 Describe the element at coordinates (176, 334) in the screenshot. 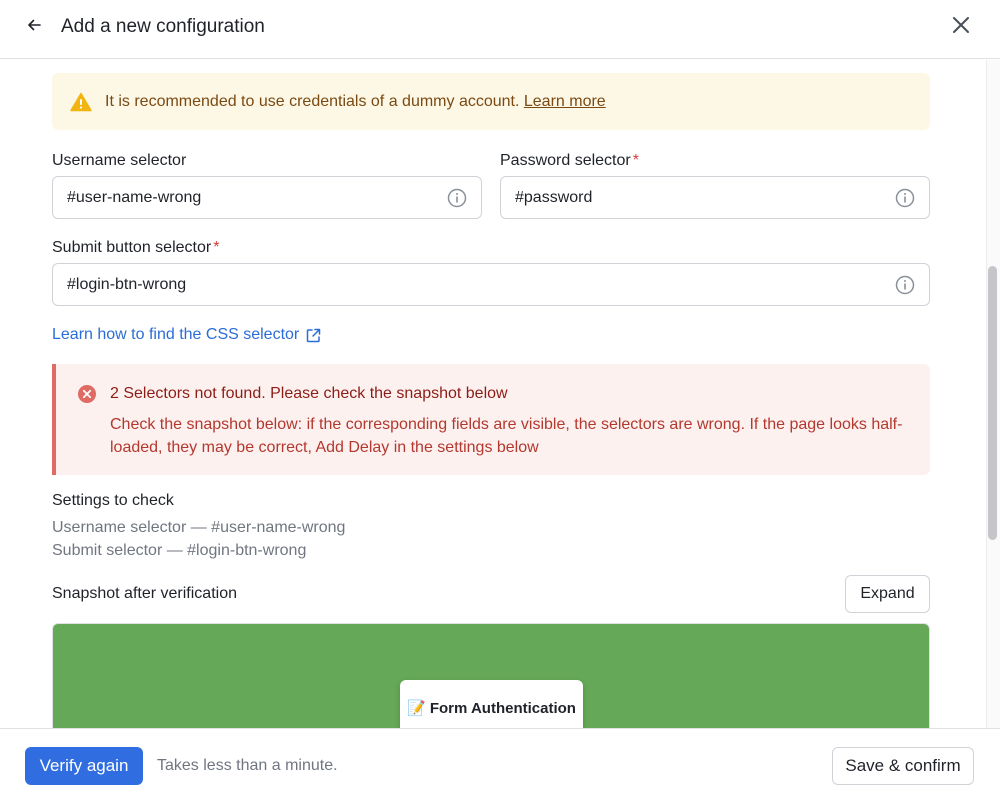

I see `css-selector-help-label: Learn how to find the CSS selector` at that location.